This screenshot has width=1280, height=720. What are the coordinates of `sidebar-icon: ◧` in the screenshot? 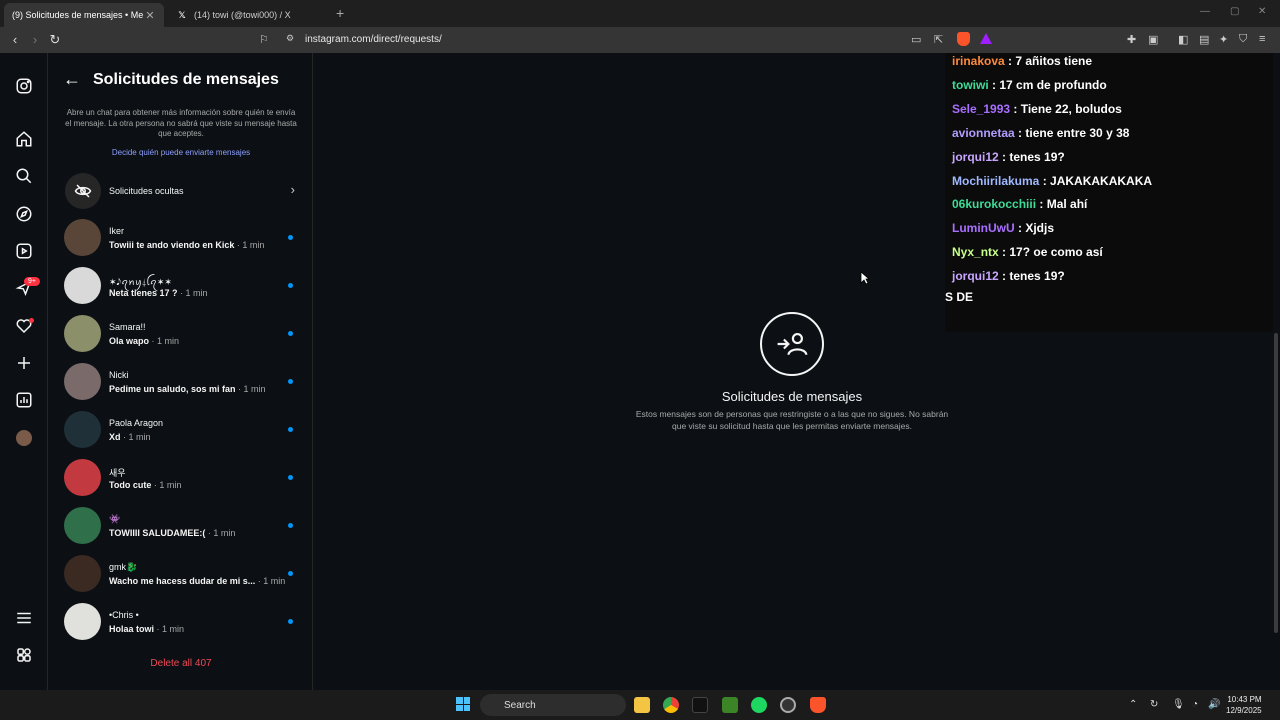 It's located at (1183, 39).